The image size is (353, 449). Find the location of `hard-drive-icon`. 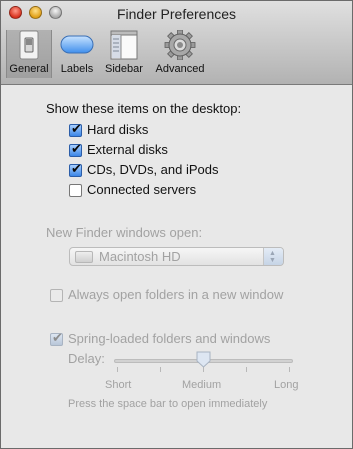

hard-drive-icon is located at coordinates (84, 257).